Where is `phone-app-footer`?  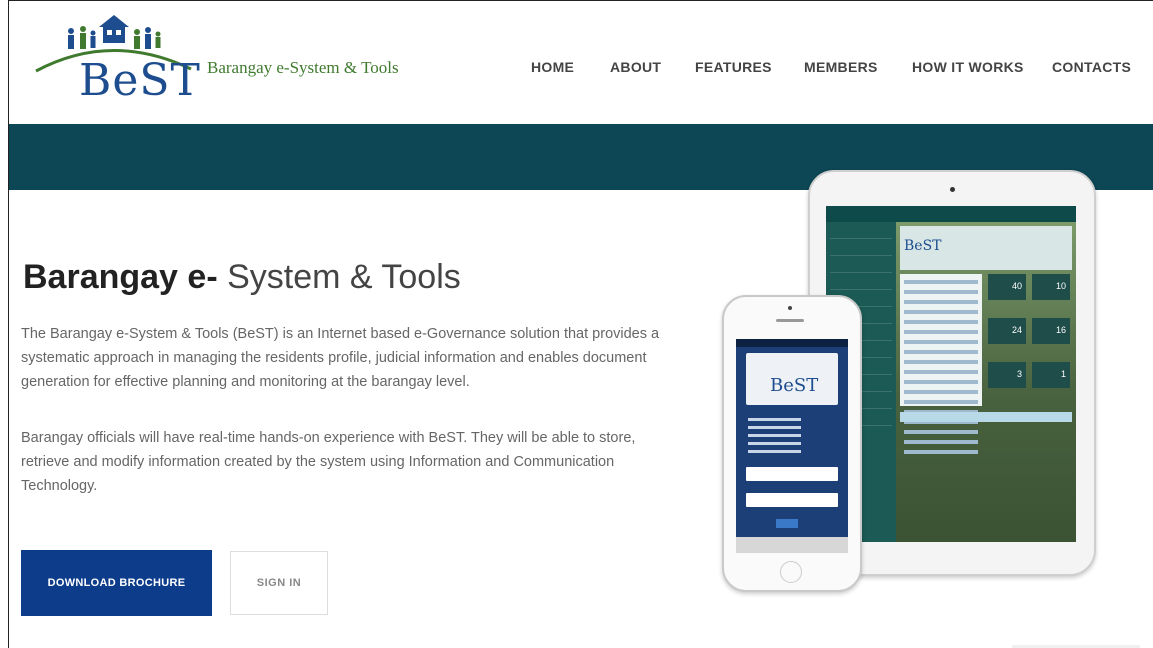
phone-app-footer is located at coordinates (792, 545).